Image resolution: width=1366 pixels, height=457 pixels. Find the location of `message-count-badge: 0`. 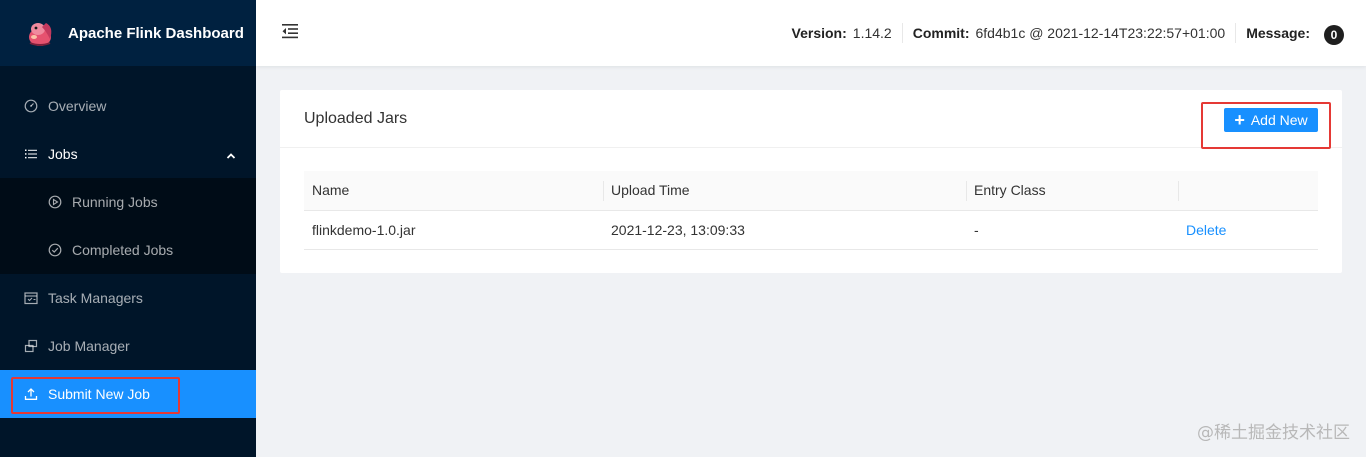

message-count-badge: 0 is located at coordinates (1334, 35).